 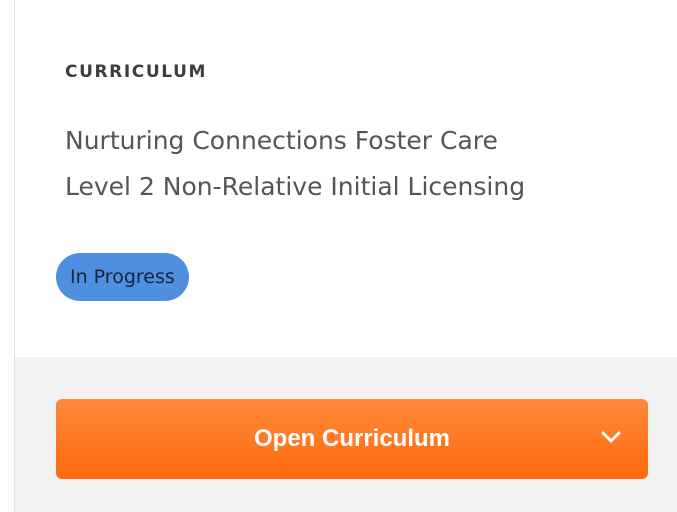 I want to click on status-badge: In Progress, so click(x=122, y=277).